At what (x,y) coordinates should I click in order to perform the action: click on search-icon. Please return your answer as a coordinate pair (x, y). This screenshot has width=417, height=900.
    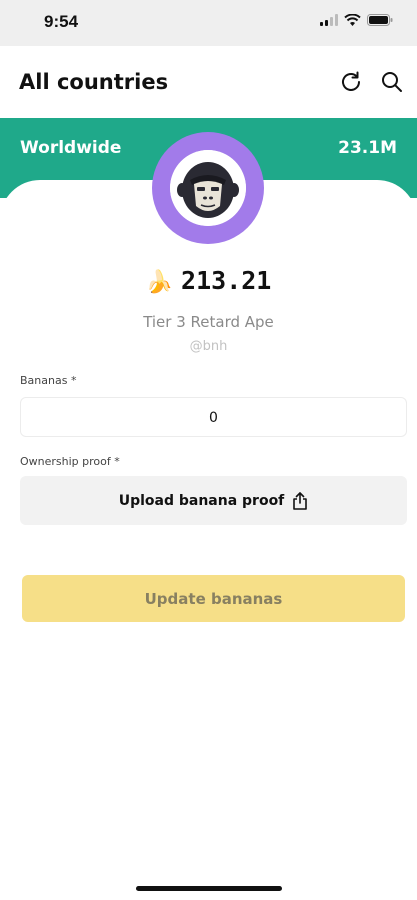
    Looking at the image, I should click on (392, 82).